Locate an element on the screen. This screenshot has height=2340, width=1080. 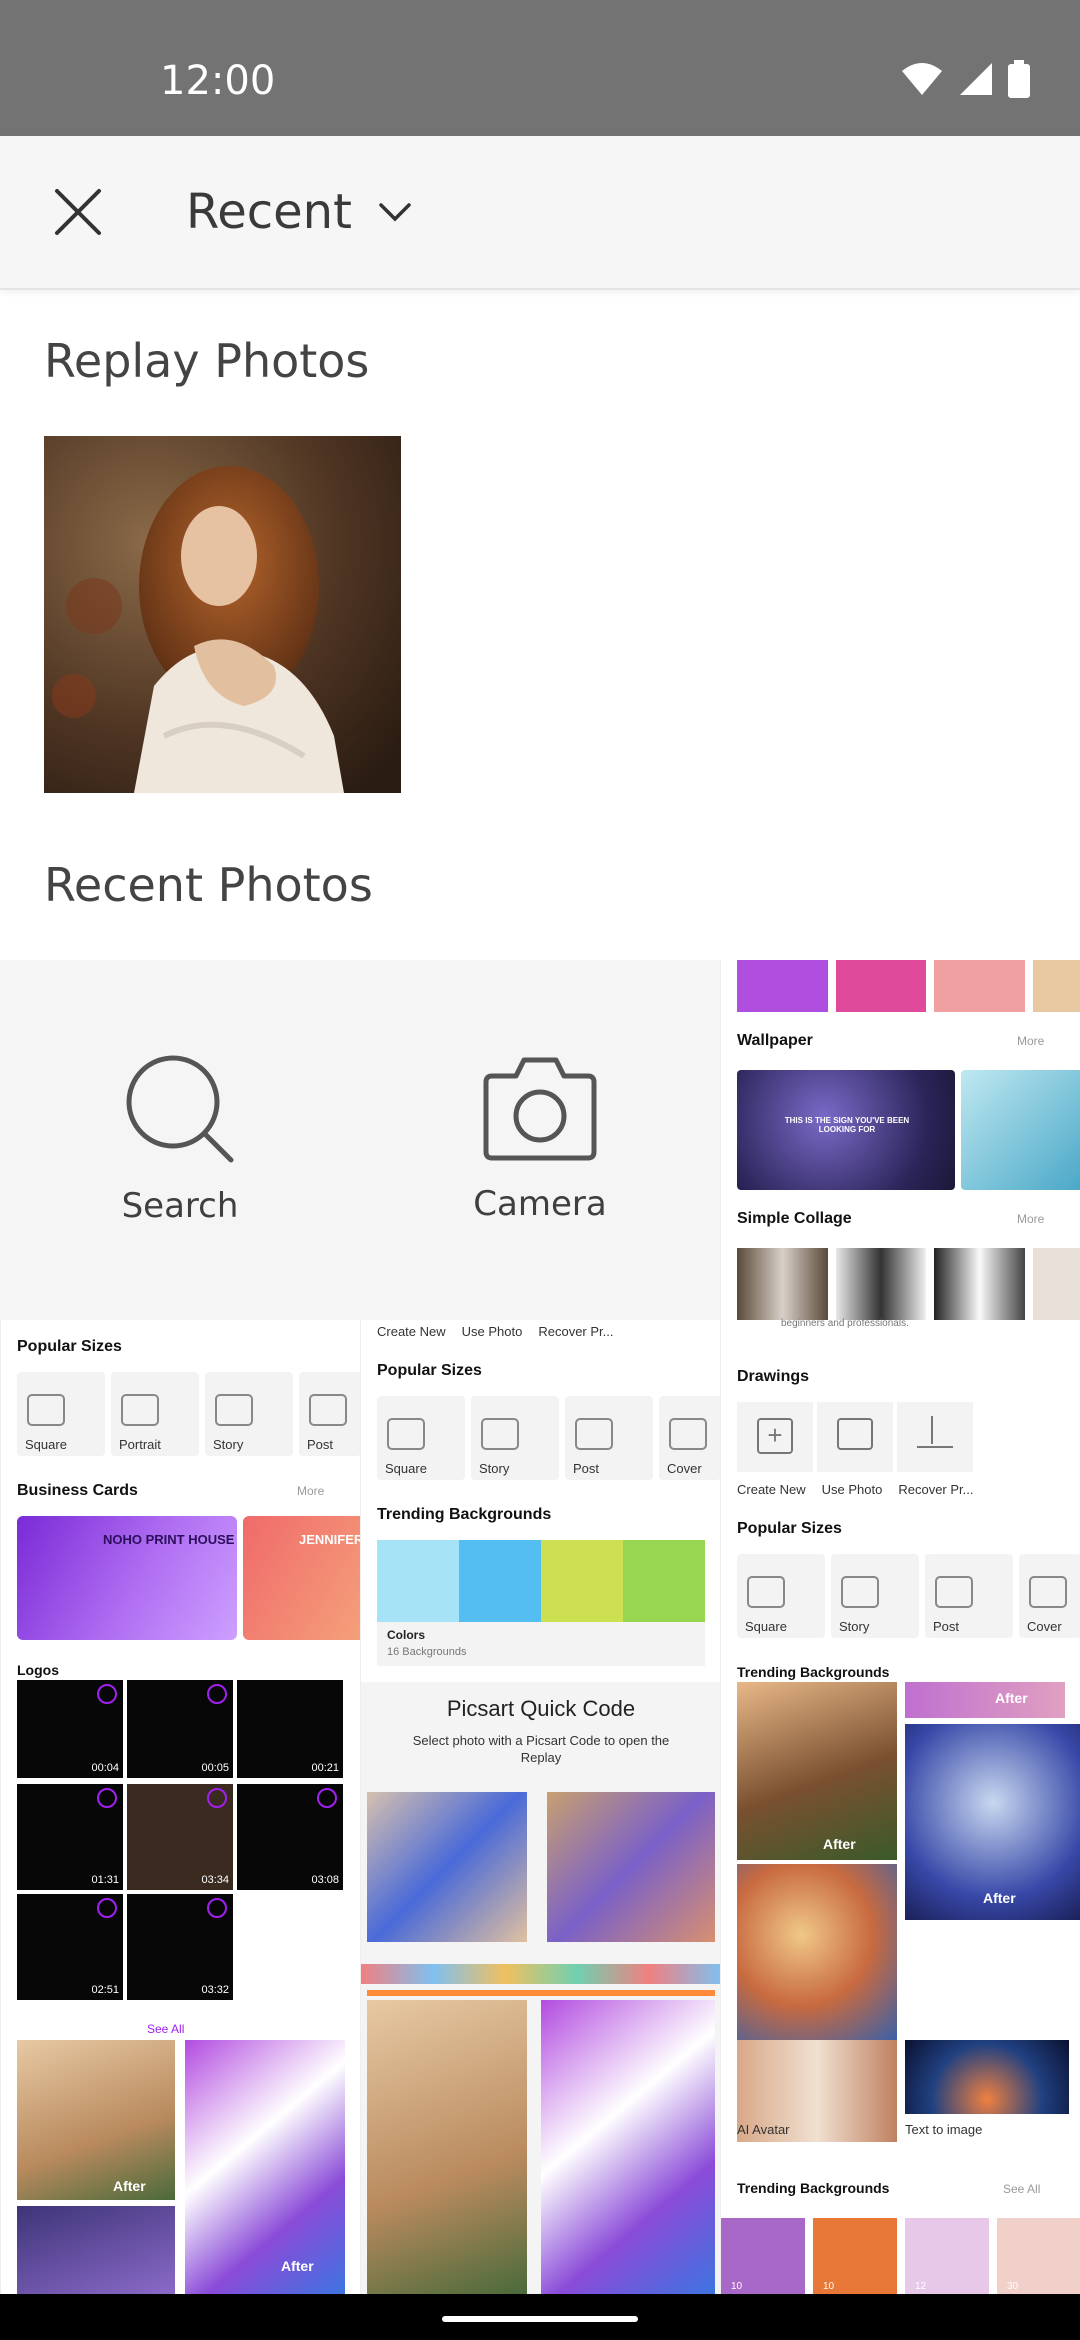
battery-icon is located at coordinates (1019, 79).